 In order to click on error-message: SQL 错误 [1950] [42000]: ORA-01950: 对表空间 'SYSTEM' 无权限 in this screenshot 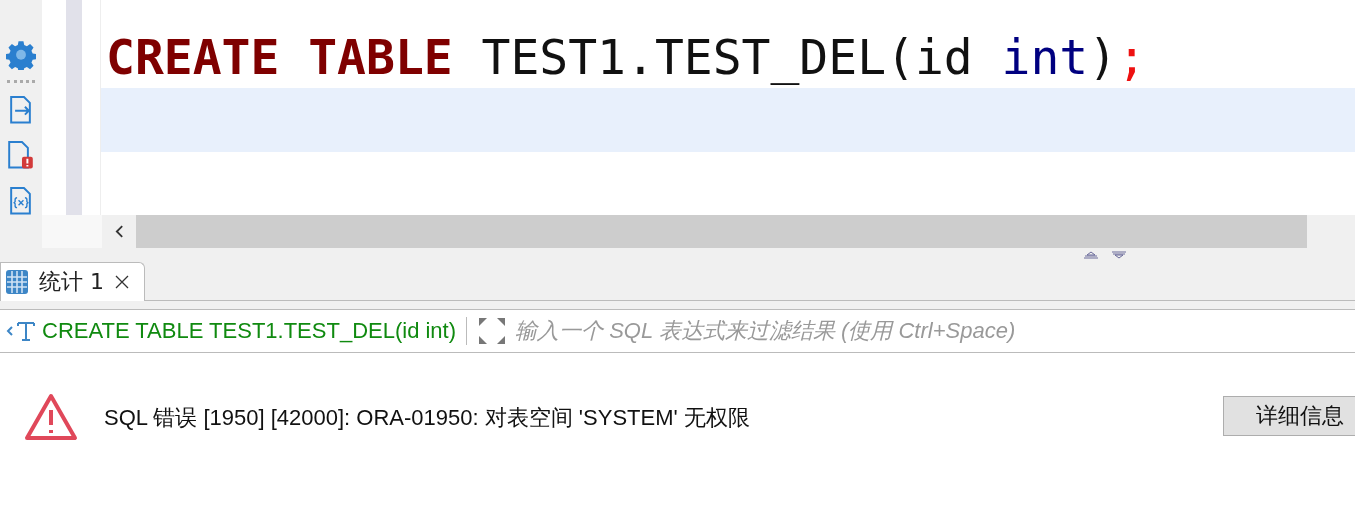, I will do `click(427, 418)`.